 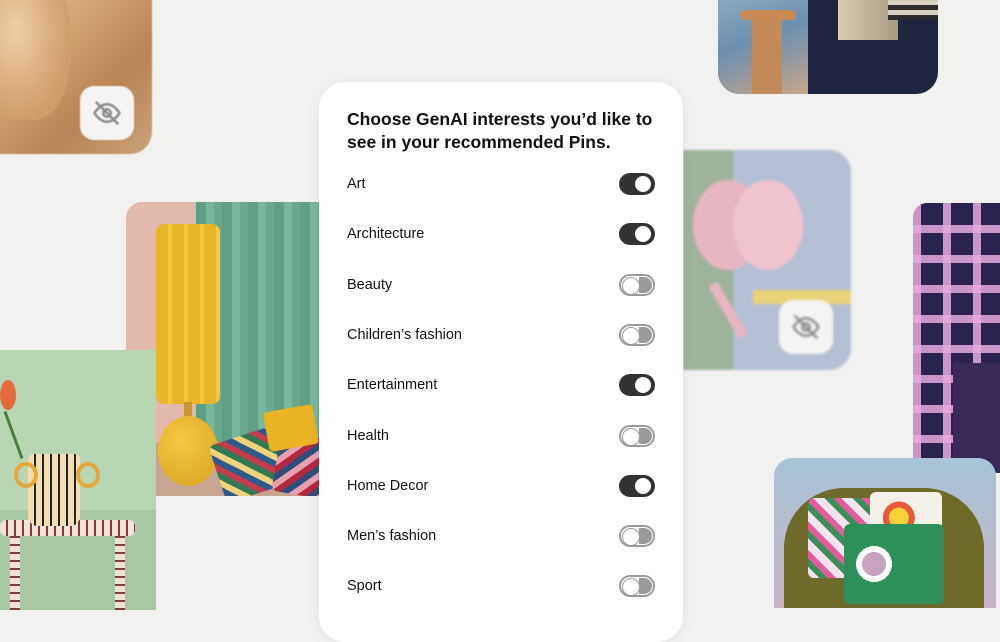 What do you see at coordinates (501, 436) in the screenshot?
I see `interest-row: Health` at bounding box center [501, 436].